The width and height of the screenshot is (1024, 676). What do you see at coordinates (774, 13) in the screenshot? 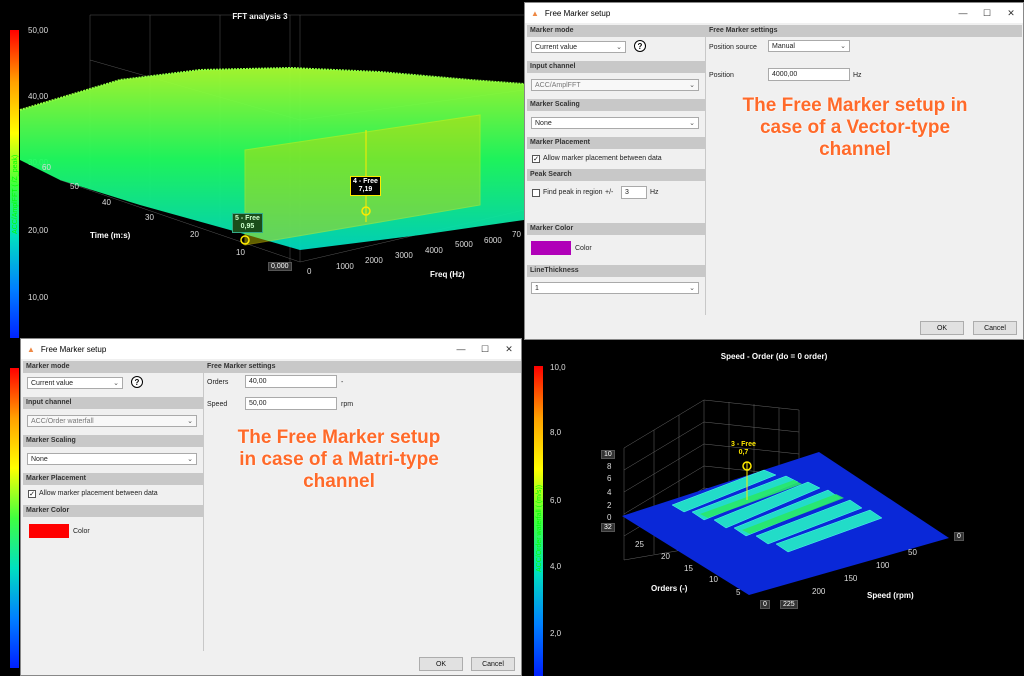
I see `vector-dialog-titlebar: ▲ Free Marker setup — ☐ ✕` at bounding box center [774, 13].